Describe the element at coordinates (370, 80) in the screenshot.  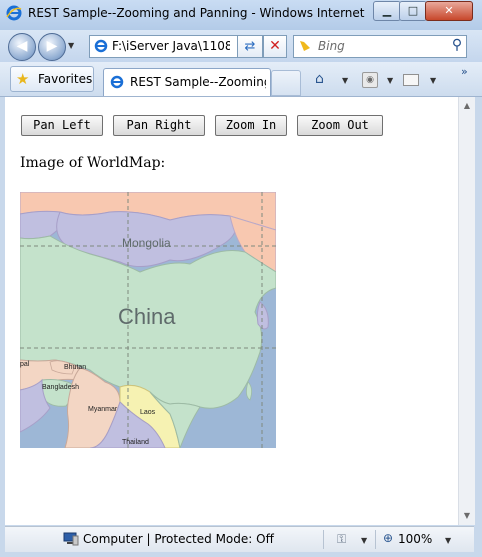
I see `feed-icon: ◉` at that location.